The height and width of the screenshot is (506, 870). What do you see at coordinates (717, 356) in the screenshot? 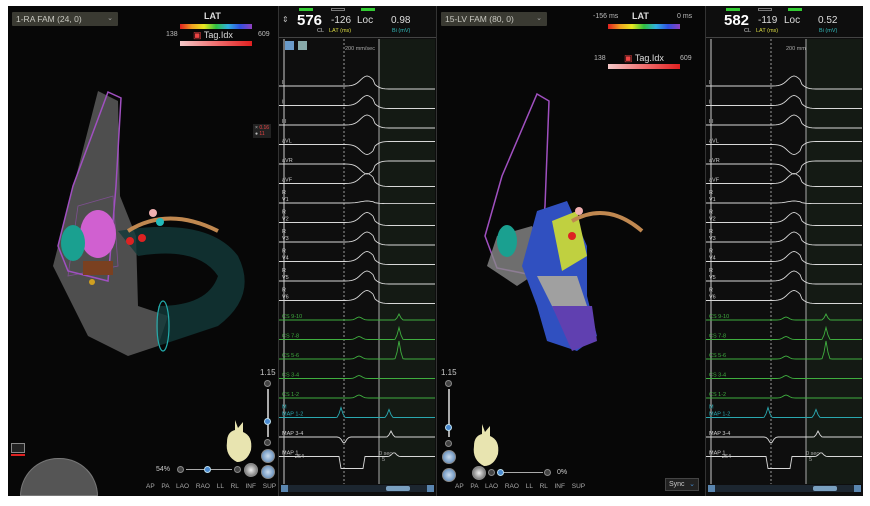
I see `channel-label: CS 5-6` at bounding box center [717, 356].